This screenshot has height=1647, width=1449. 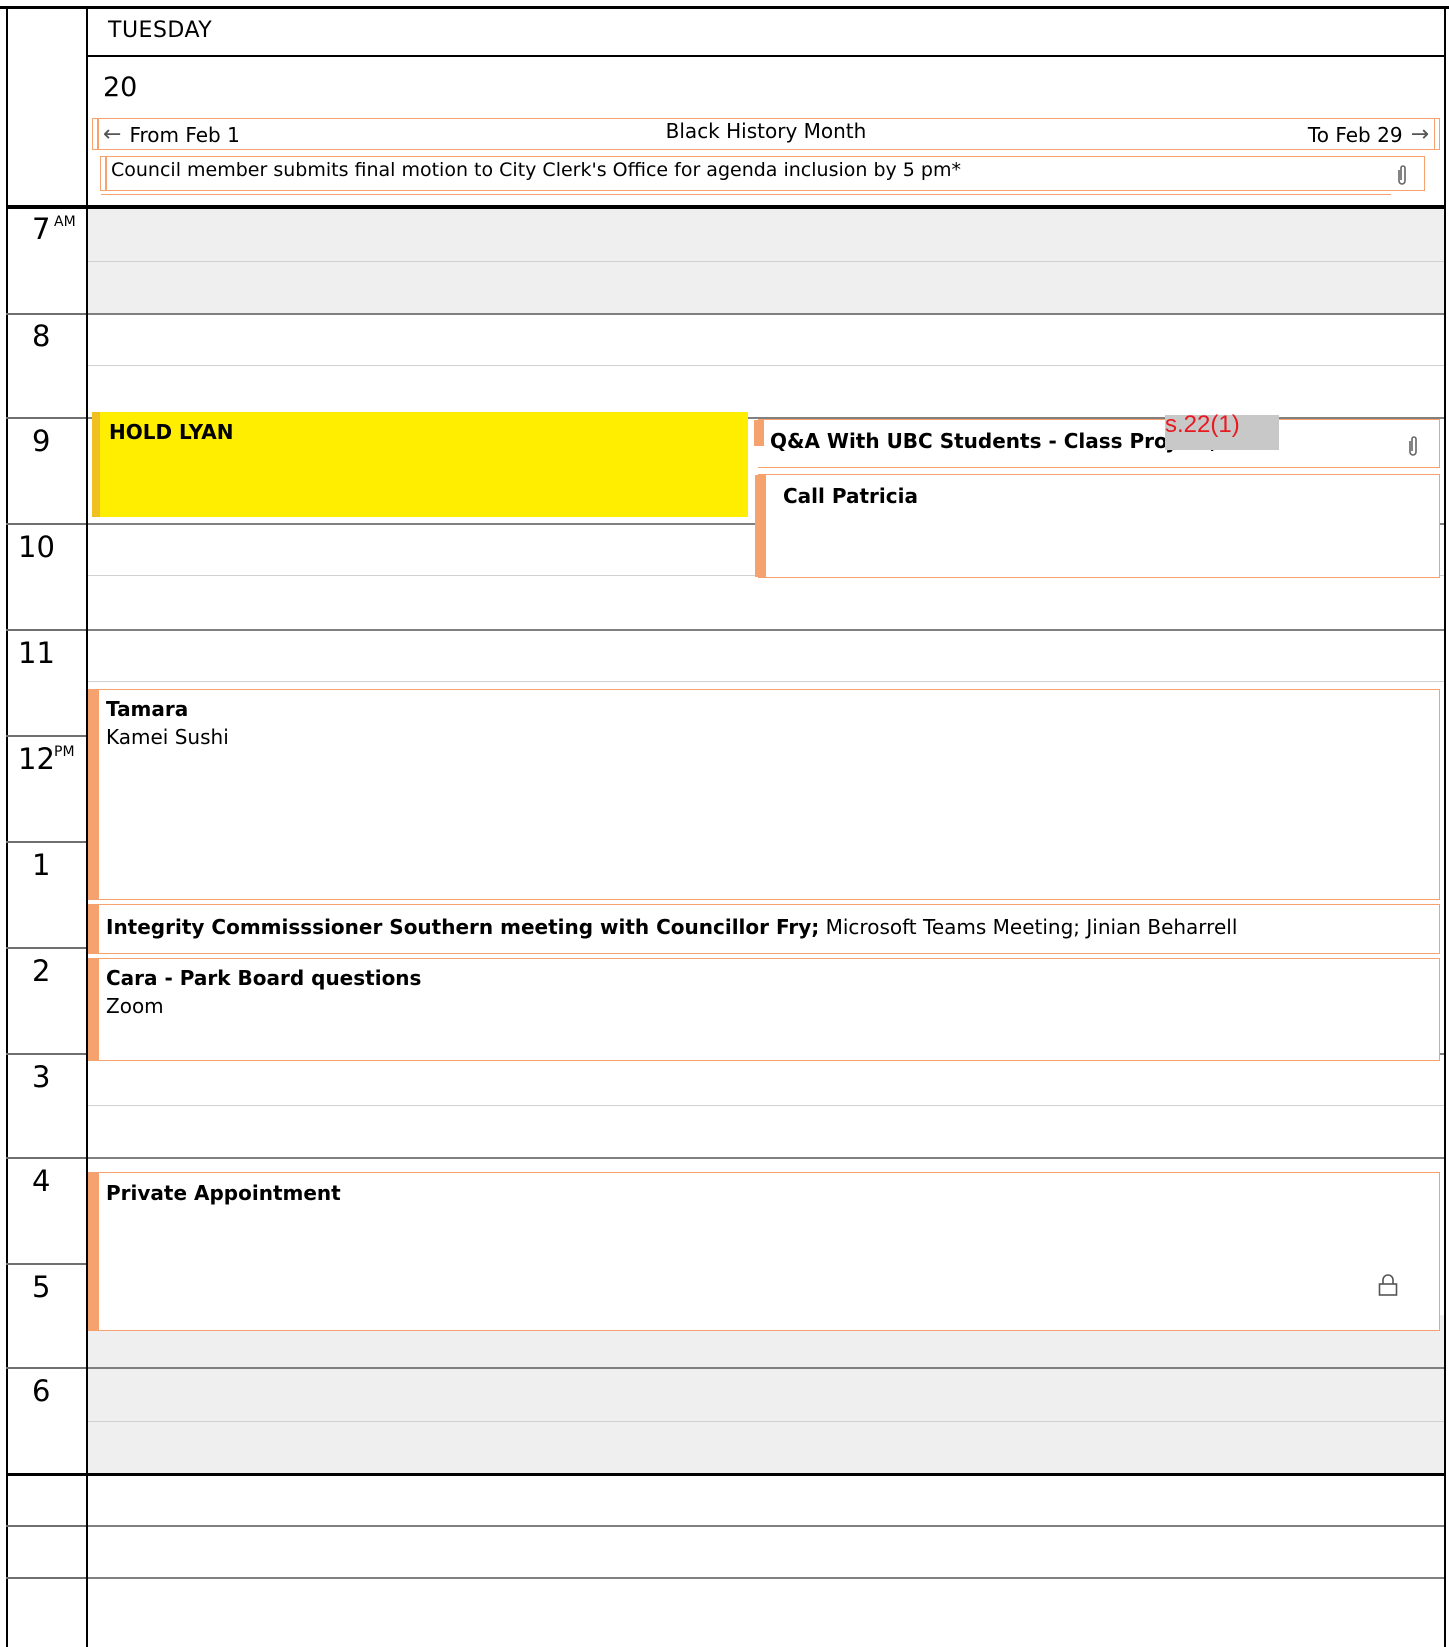 I want to click on event-location: Zoom, so click(x=135, y=1006).